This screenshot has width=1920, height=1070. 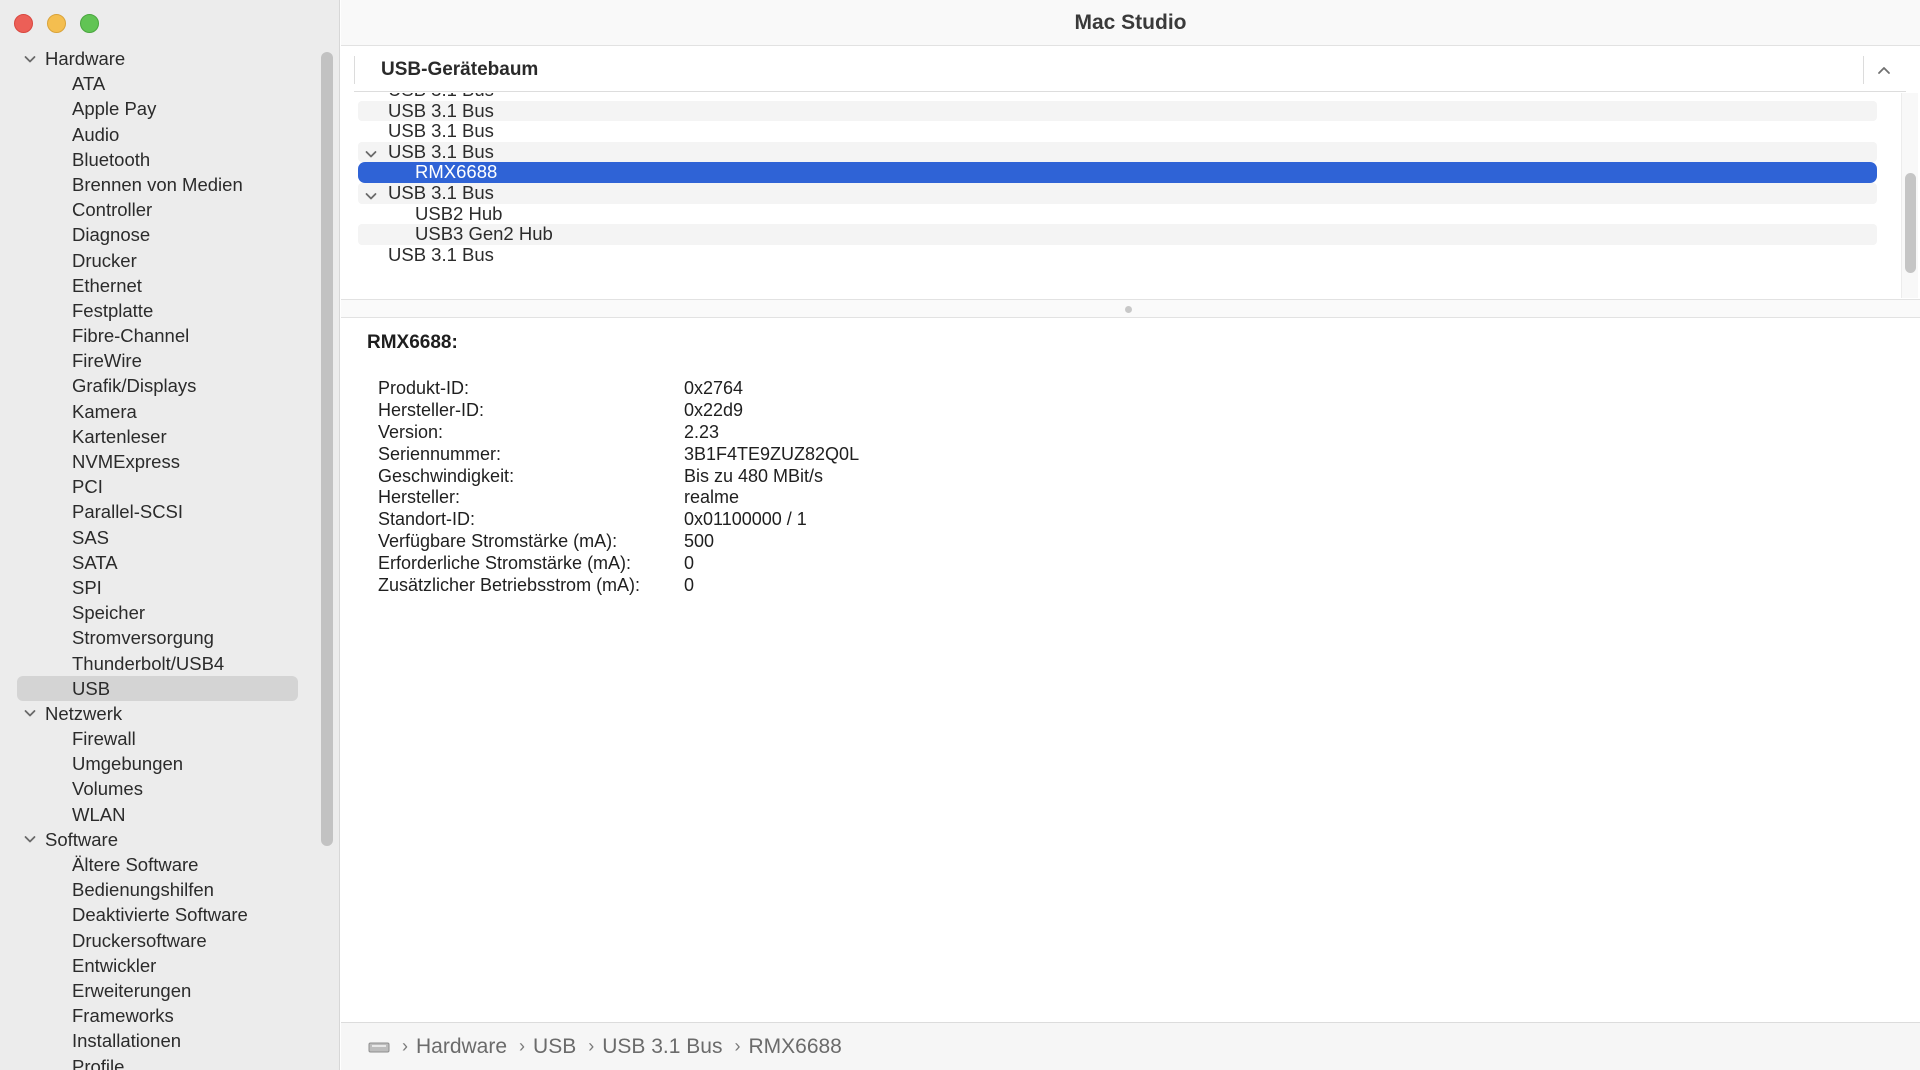 I want to click on chevron-up-icon, so click(x=1884, y=70).